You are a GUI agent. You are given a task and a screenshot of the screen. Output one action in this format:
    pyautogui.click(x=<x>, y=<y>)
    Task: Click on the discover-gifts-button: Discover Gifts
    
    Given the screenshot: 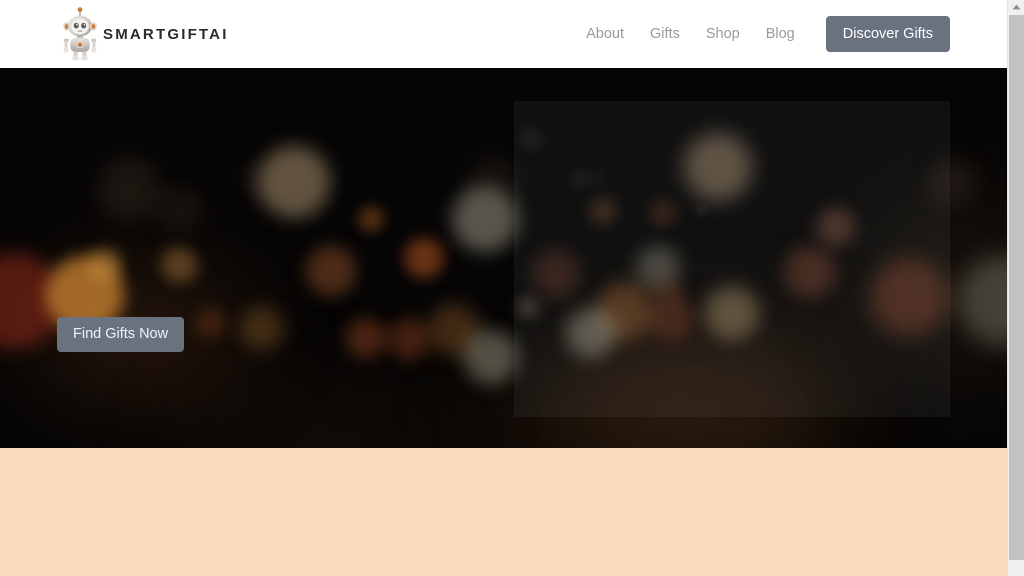 What is the action you would take?
    pyautogui.click(x=887, y=34)
    